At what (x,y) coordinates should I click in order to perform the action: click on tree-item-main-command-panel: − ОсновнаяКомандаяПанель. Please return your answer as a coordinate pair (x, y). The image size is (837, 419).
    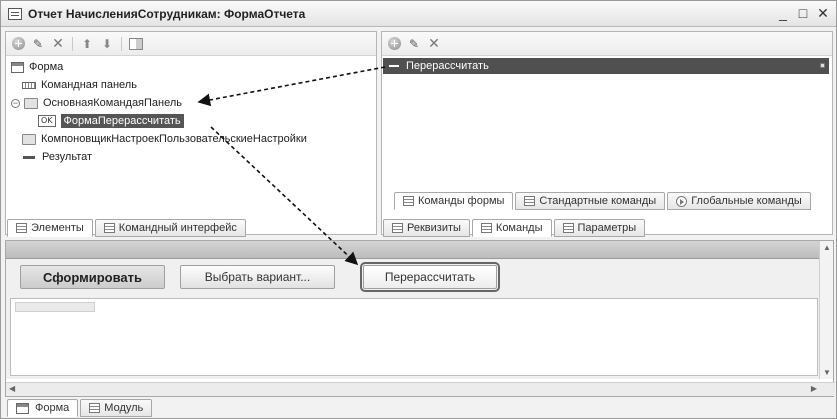
    Looking at the image, I should click on (191, 103).